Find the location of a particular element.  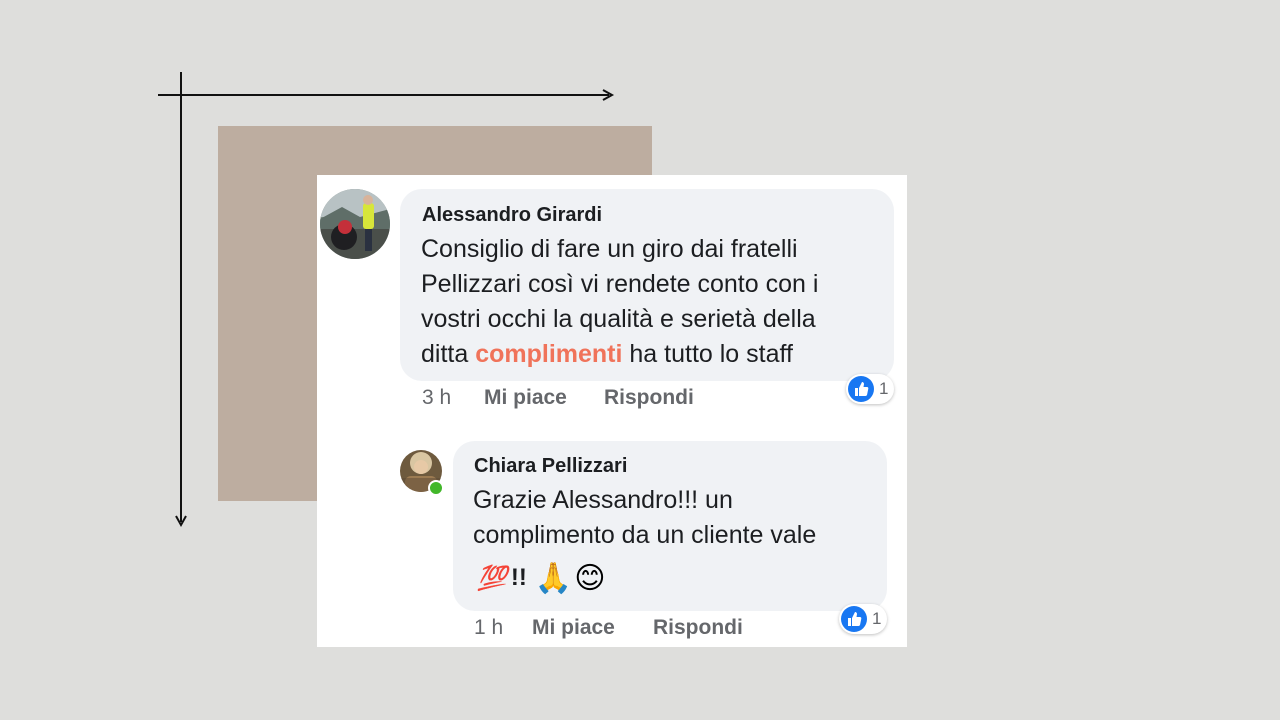

comment-text-line: Pellizzari così vi rendete conto con i is located at coordinates (620, 284).